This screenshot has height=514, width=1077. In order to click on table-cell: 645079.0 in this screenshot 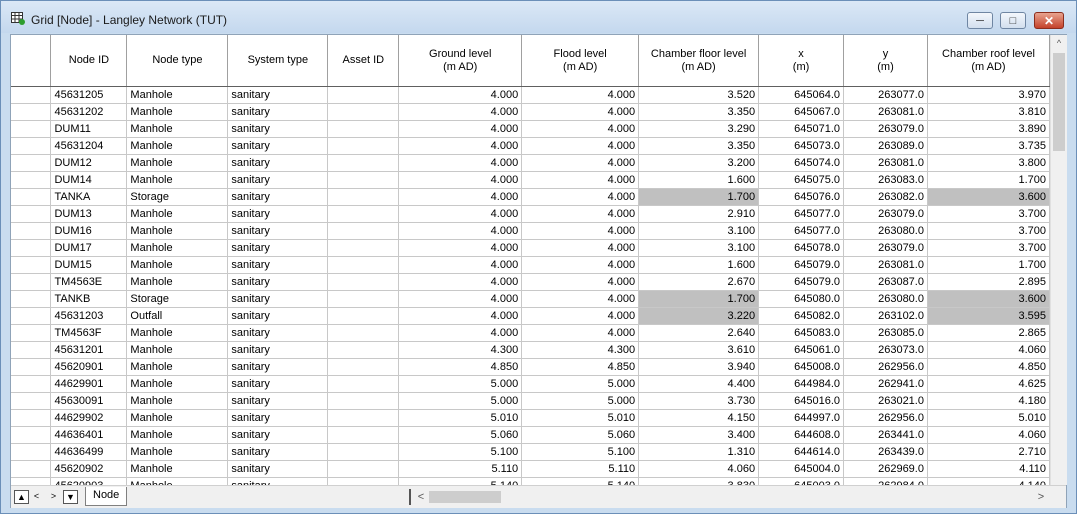, I will do `click(801, 282)`.